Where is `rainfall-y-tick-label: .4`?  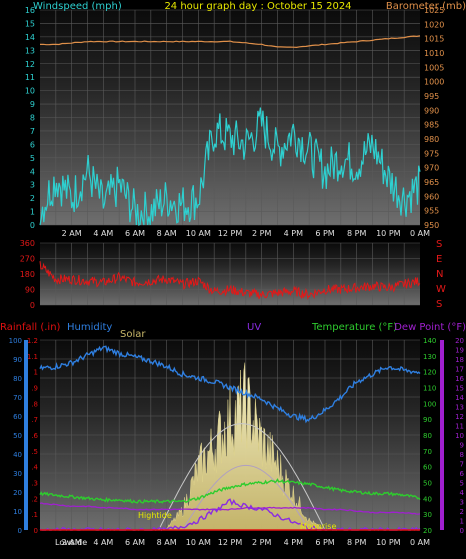 rainfall-y-tick-label: .4 is located at coordinates (34, 468).